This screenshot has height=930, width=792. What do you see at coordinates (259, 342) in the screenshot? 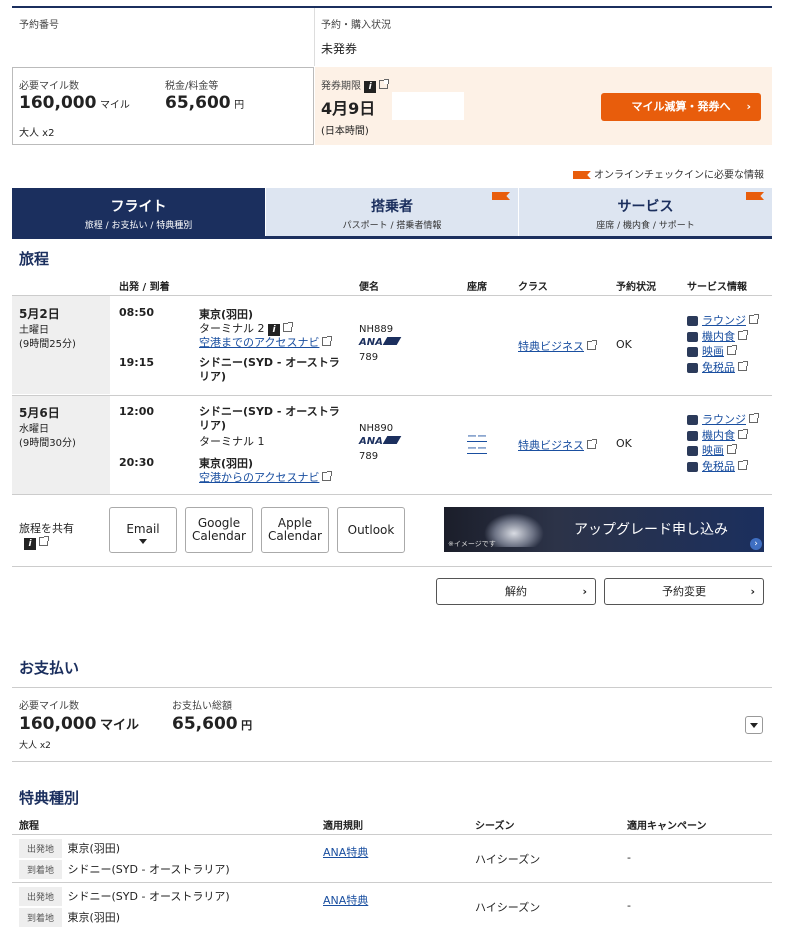
I see `access-navi-link: 空港までのアクセスナビ` at bounding box center [259, 342].